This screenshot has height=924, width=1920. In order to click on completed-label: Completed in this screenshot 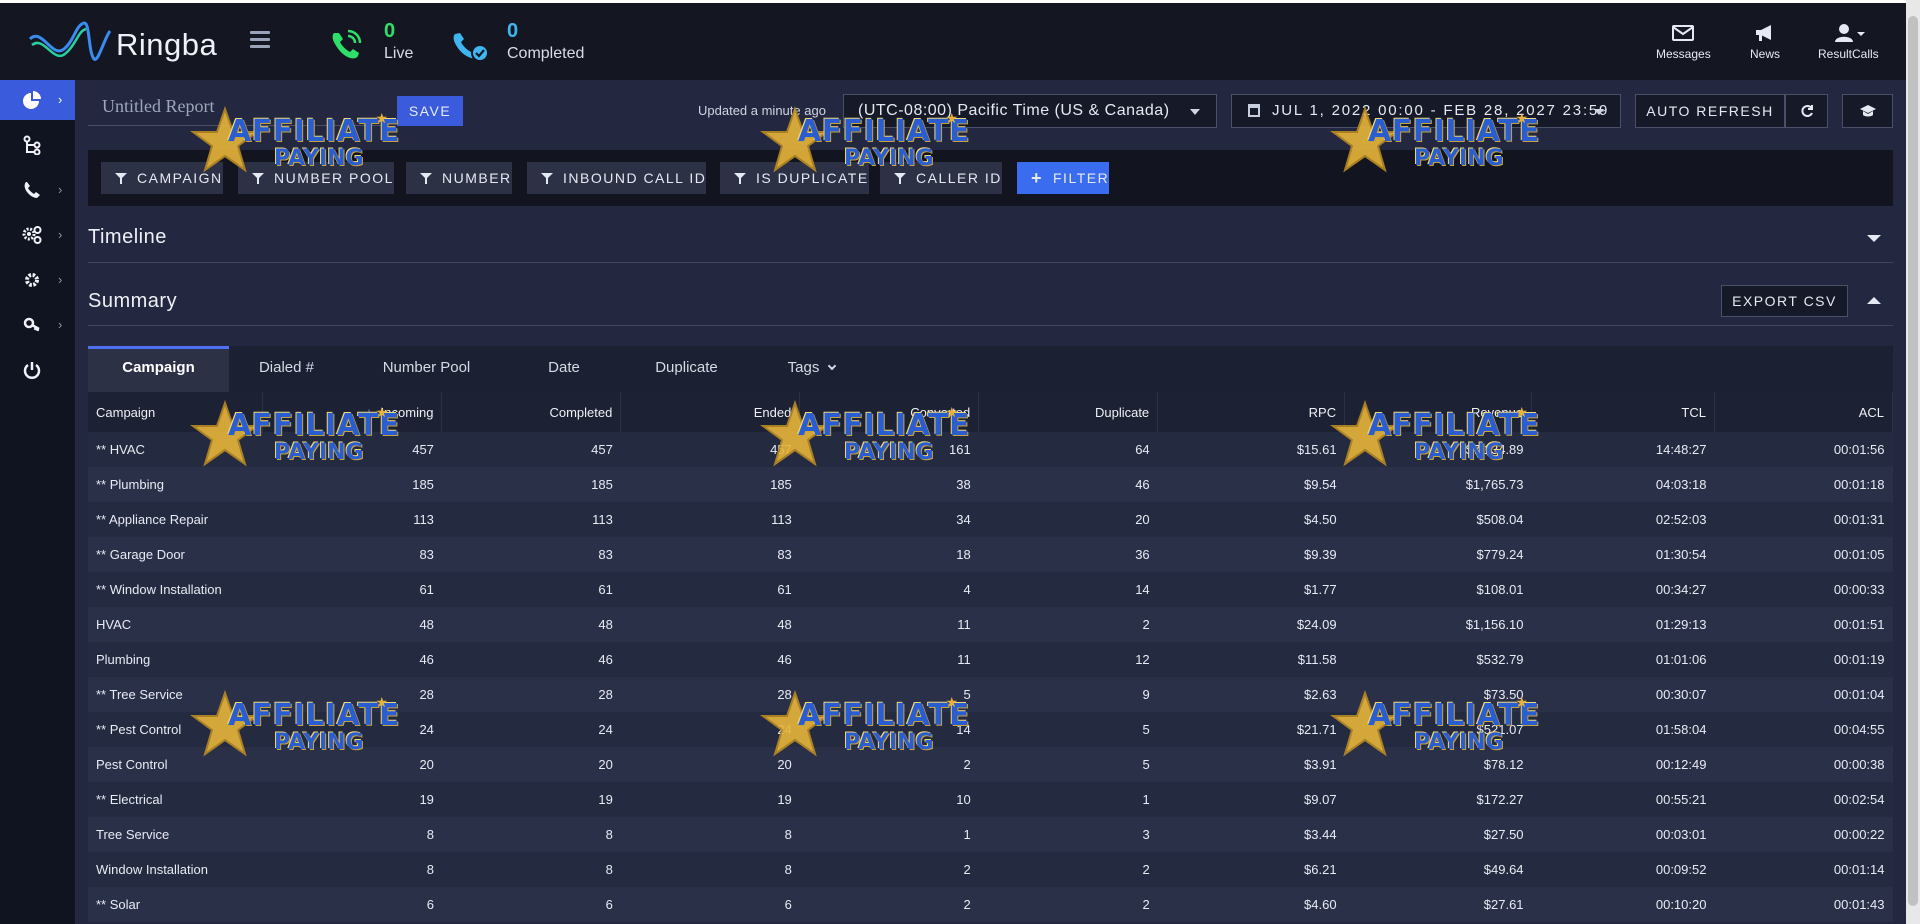, I will do `click(546, 53)`.